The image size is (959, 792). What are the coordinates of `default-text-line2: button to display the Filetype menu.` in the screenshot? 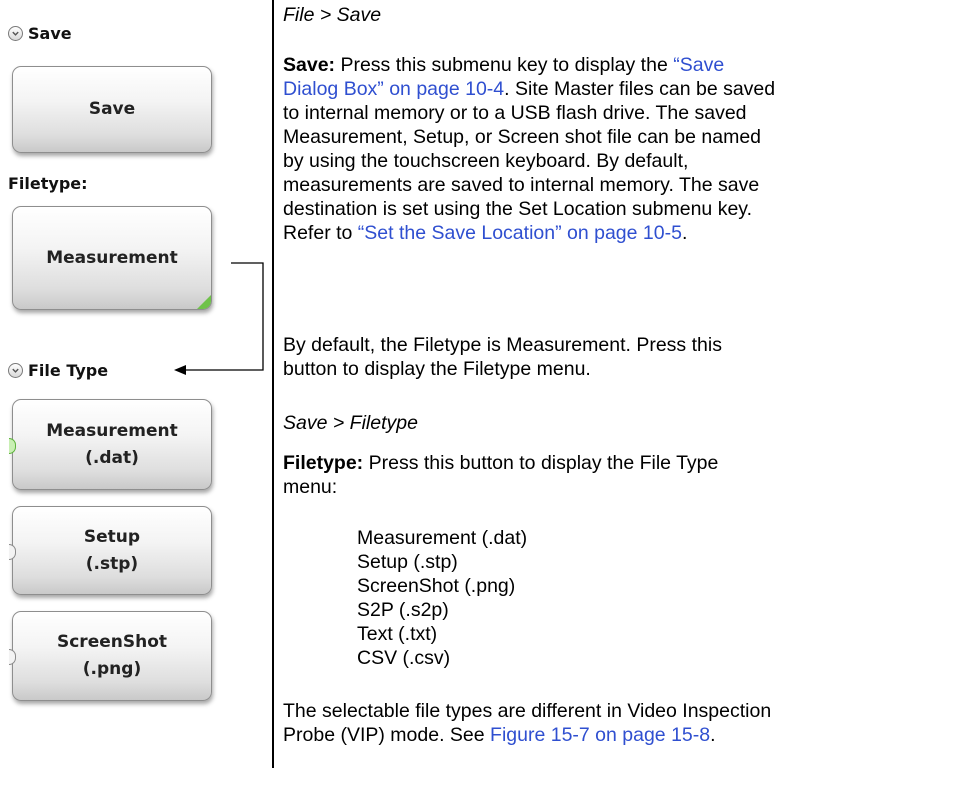 It's located at (437, 369).